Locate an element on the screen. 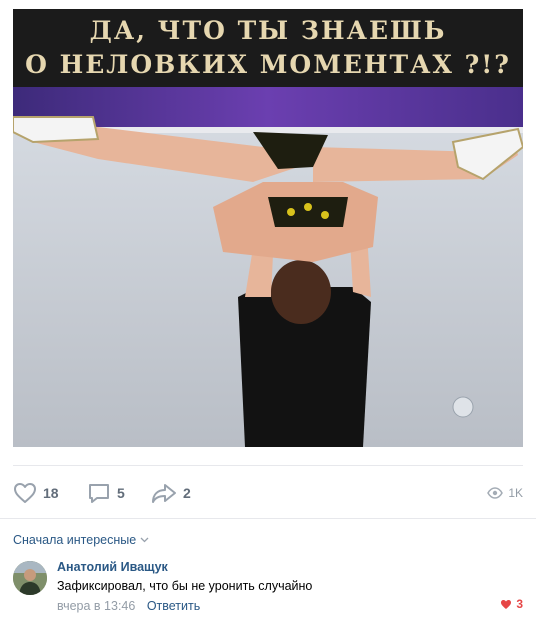  share-button: 2 is located at coordinates (171, 493).